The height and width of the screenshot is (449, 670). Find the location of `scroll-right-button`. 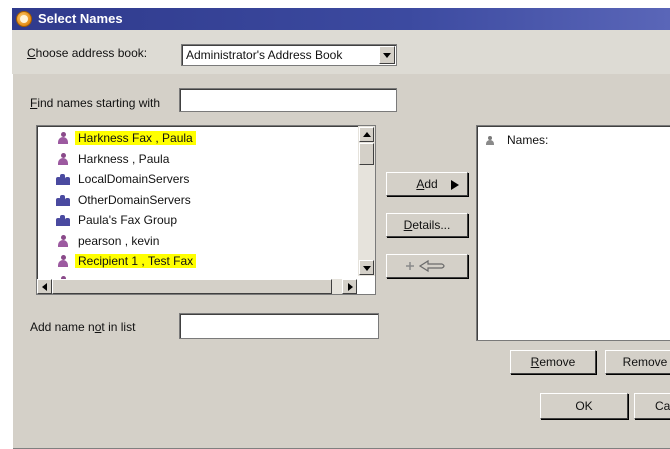

scroll-right-button is located at coordinates (349, 286).